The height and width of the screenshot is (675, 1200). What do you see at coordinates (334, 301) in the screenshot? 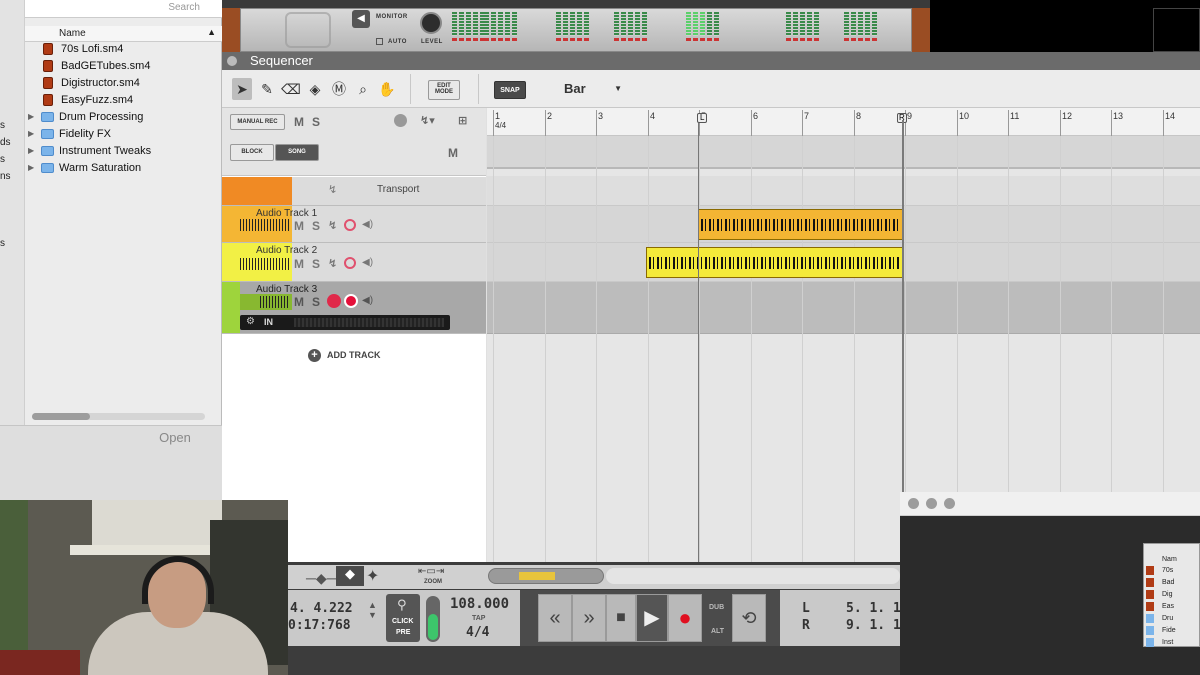
I see `automation-active-icon` at bounding box center [334, 301].